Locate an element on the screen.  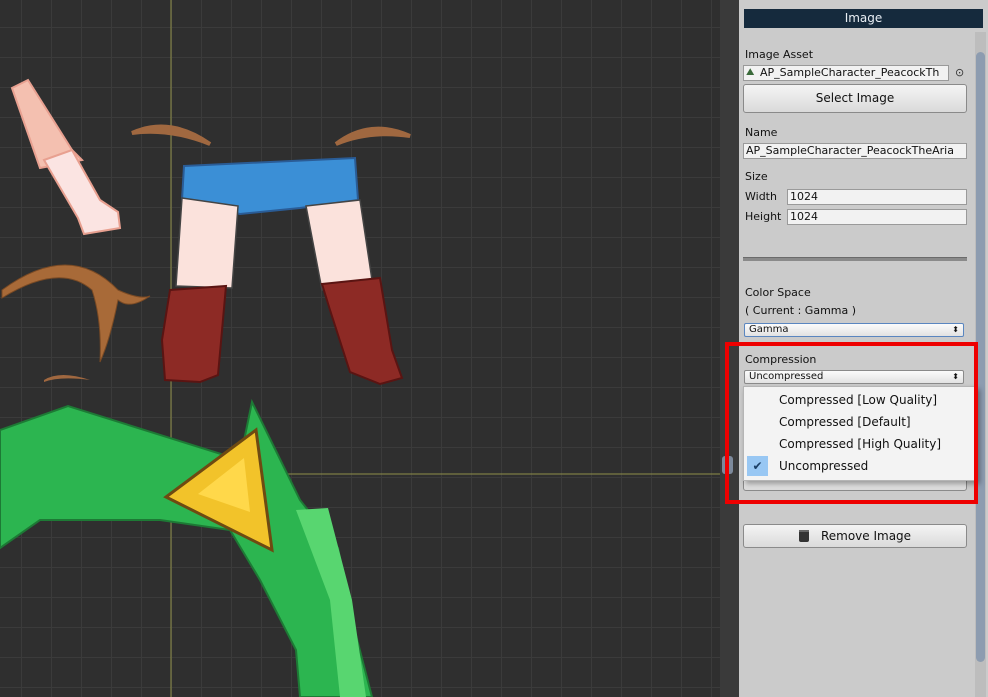
color-space-label: Color Space is located at coordinates (778, 292).